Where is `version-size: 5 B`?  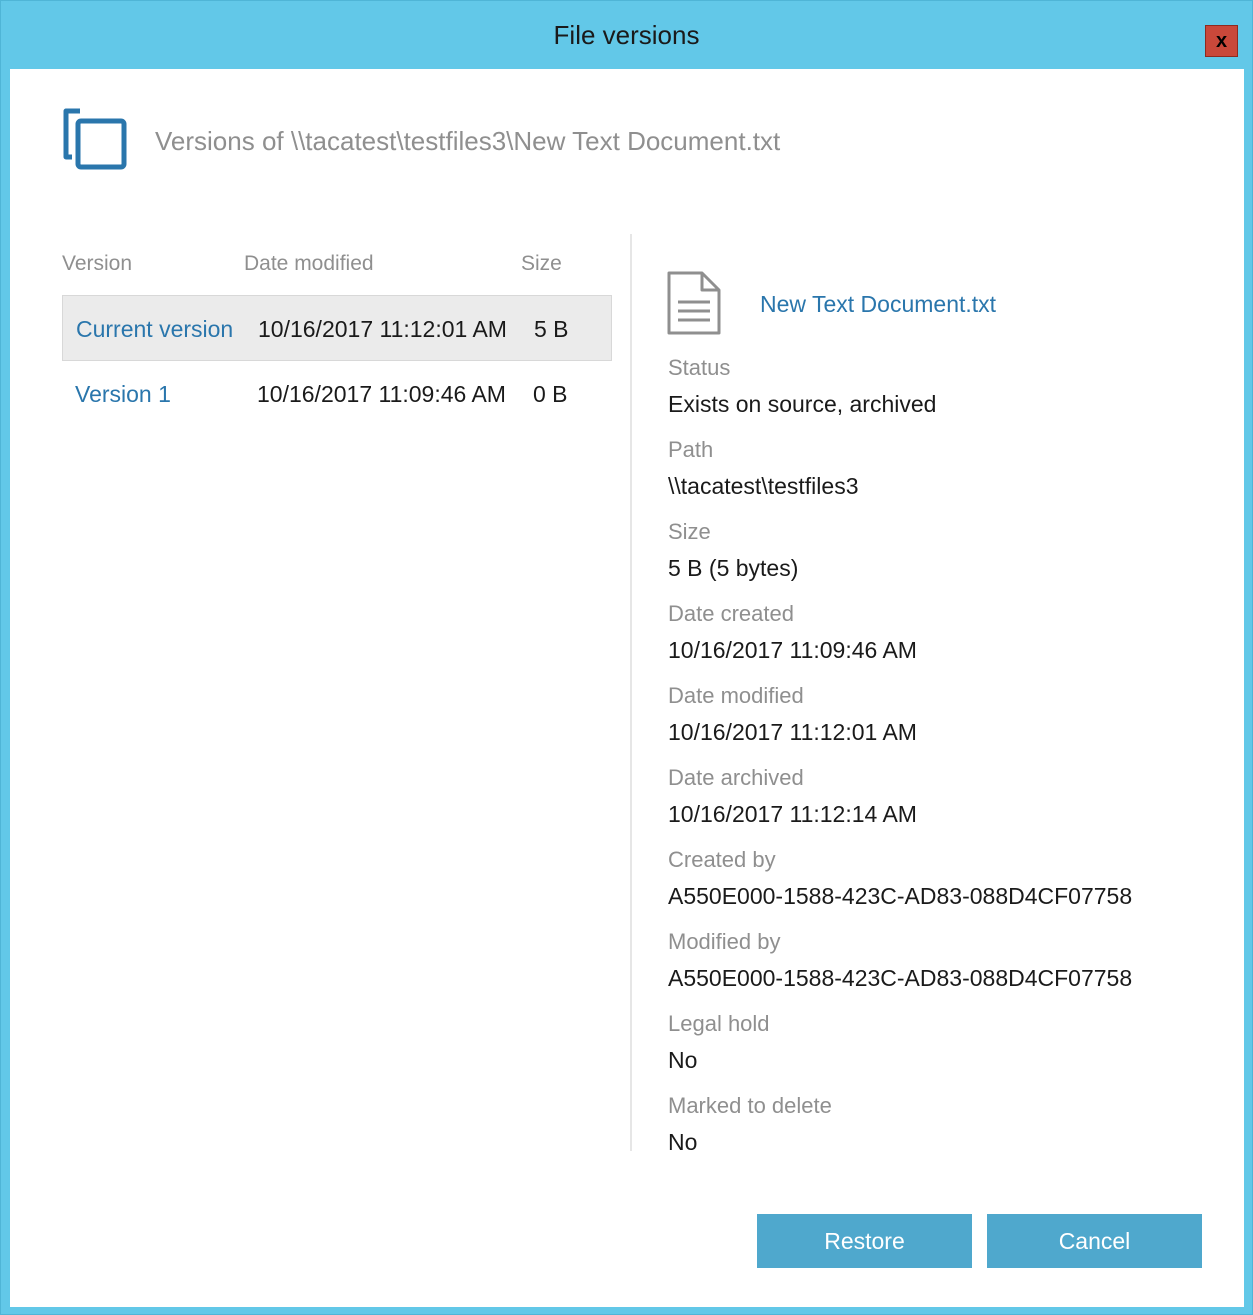 version-size: 5 B is located at coordinates (551, 329).